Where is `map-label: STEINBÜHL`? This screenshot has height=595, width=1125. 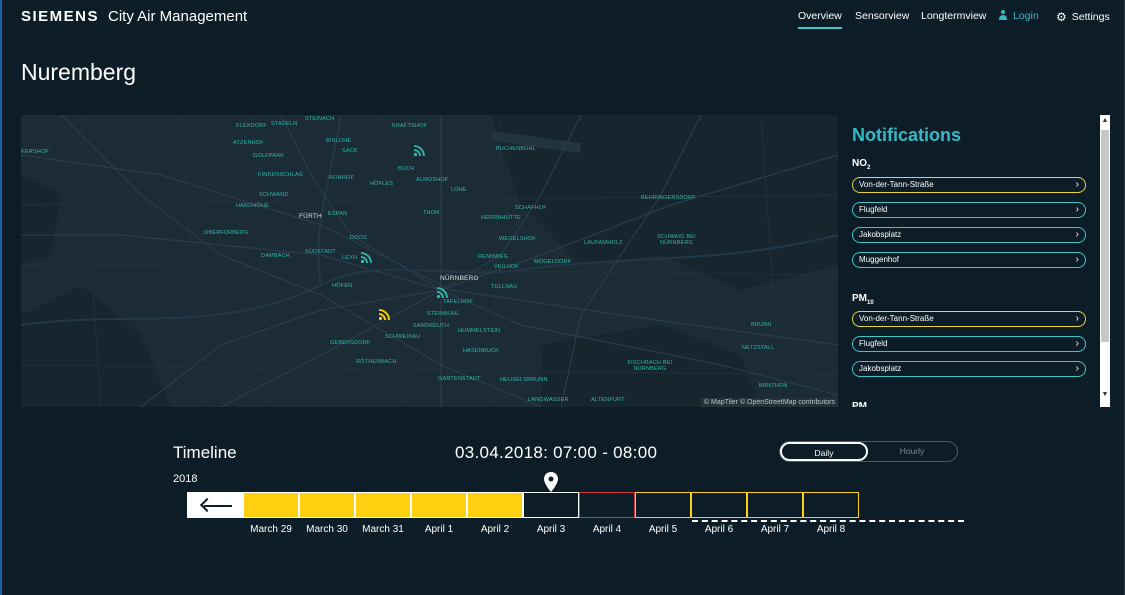
map-label: STEINBÜHL is located at coordinates (443, 314).